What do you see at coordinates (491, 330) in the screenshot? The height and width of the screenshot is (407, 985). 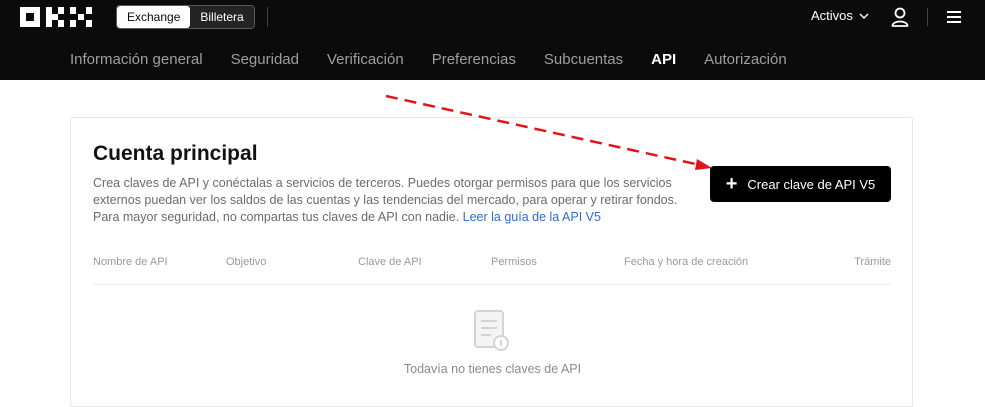 I see `empty-document-icon` at bounding box center [491, 330].